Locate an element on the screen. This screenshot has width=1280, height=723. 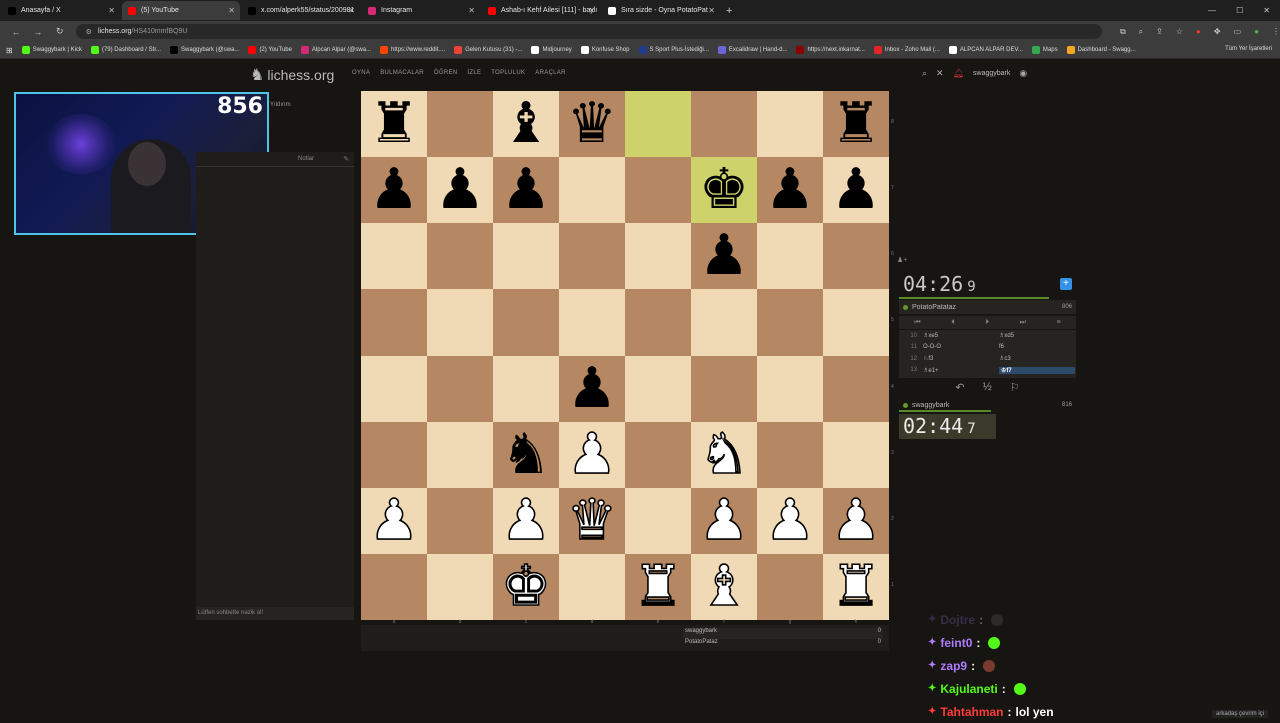
black-king-icon: ♚ is located at coordinates (724, 190).